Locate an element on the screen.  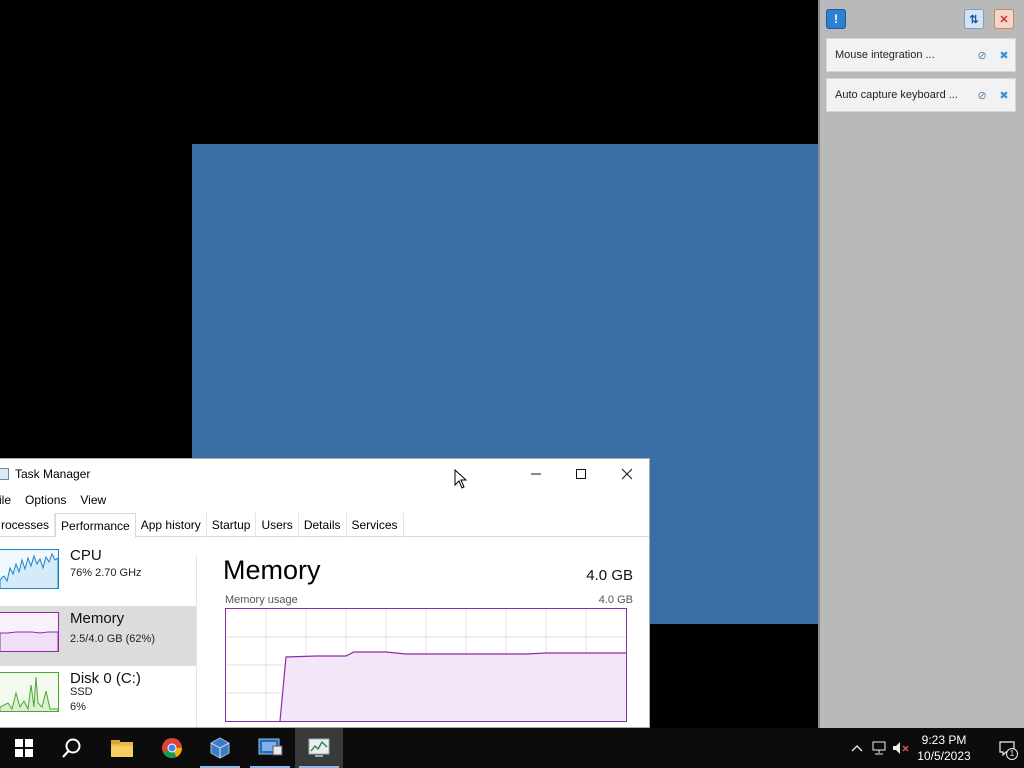
show-hidden-icons-button is located at coordinates (857, 748).